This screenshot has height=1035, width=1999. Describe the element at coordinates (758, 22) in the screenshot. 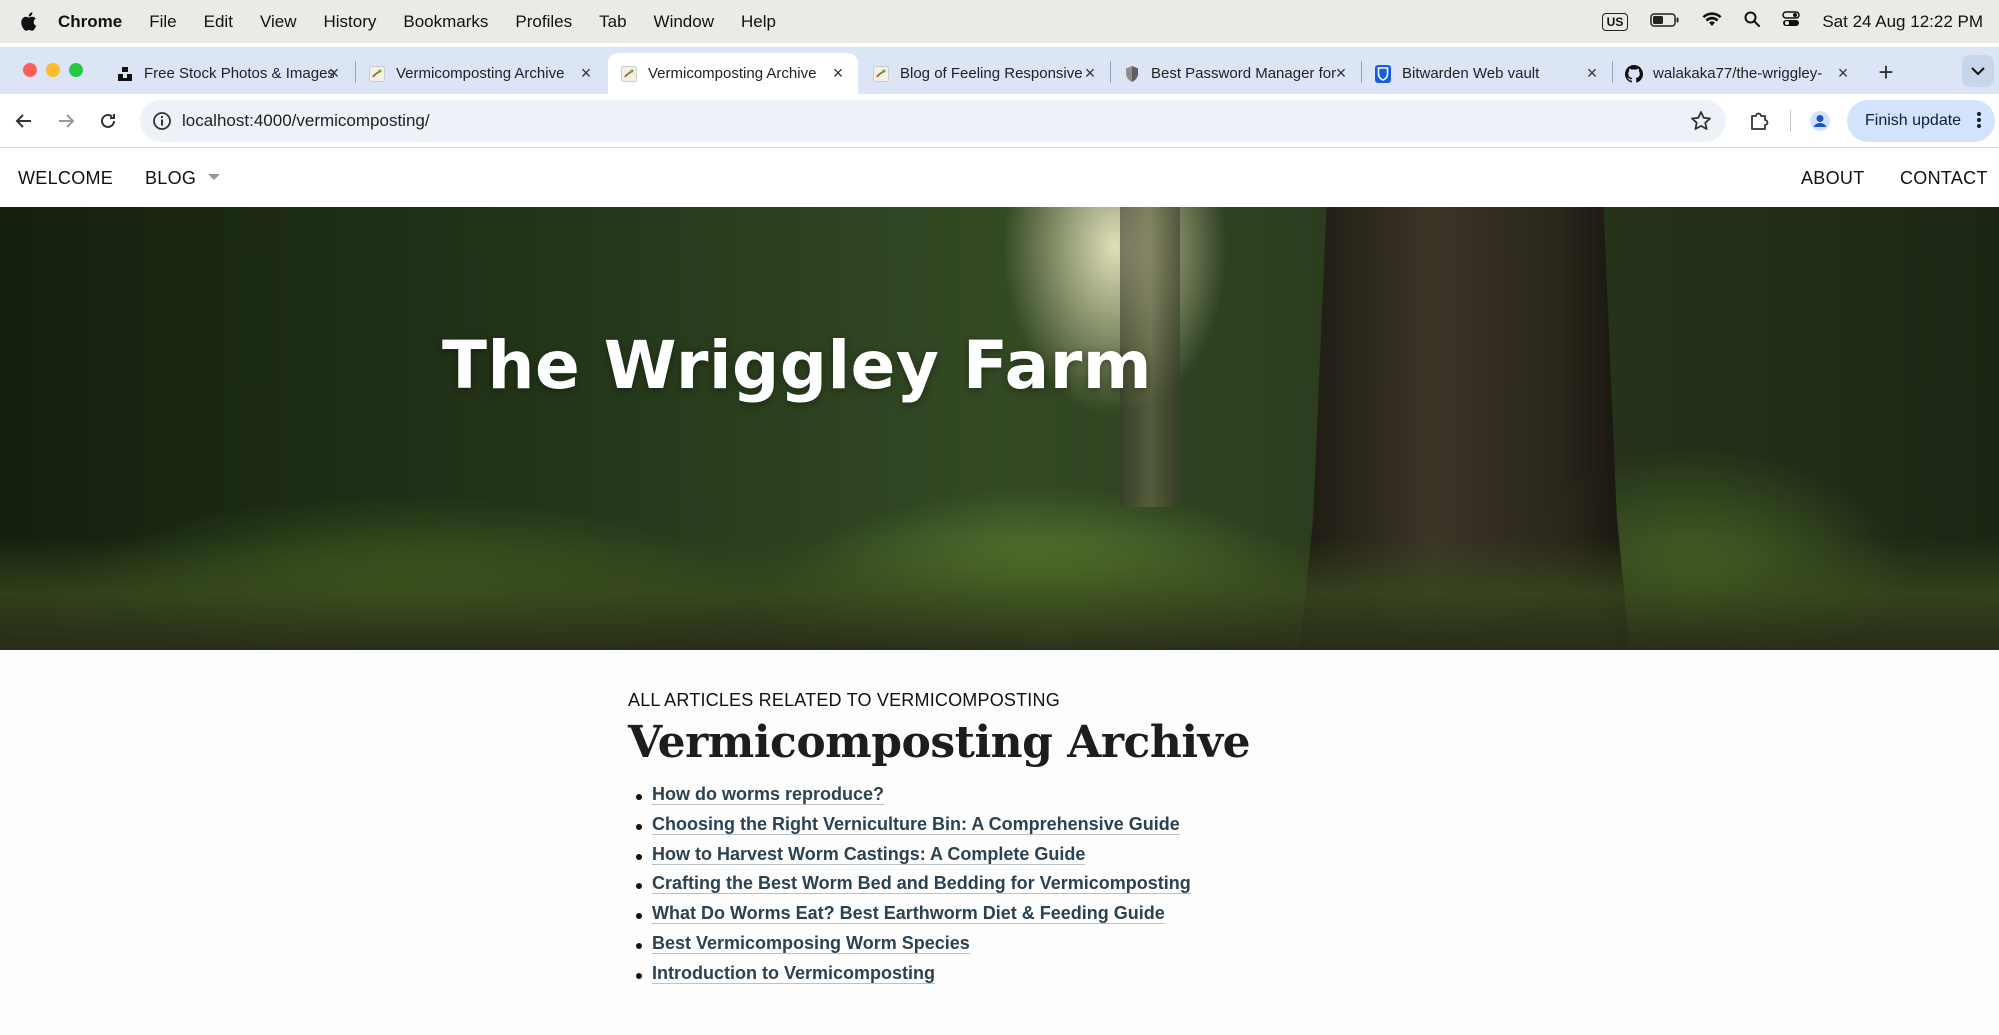

I see `menu-help: Help` at that location.